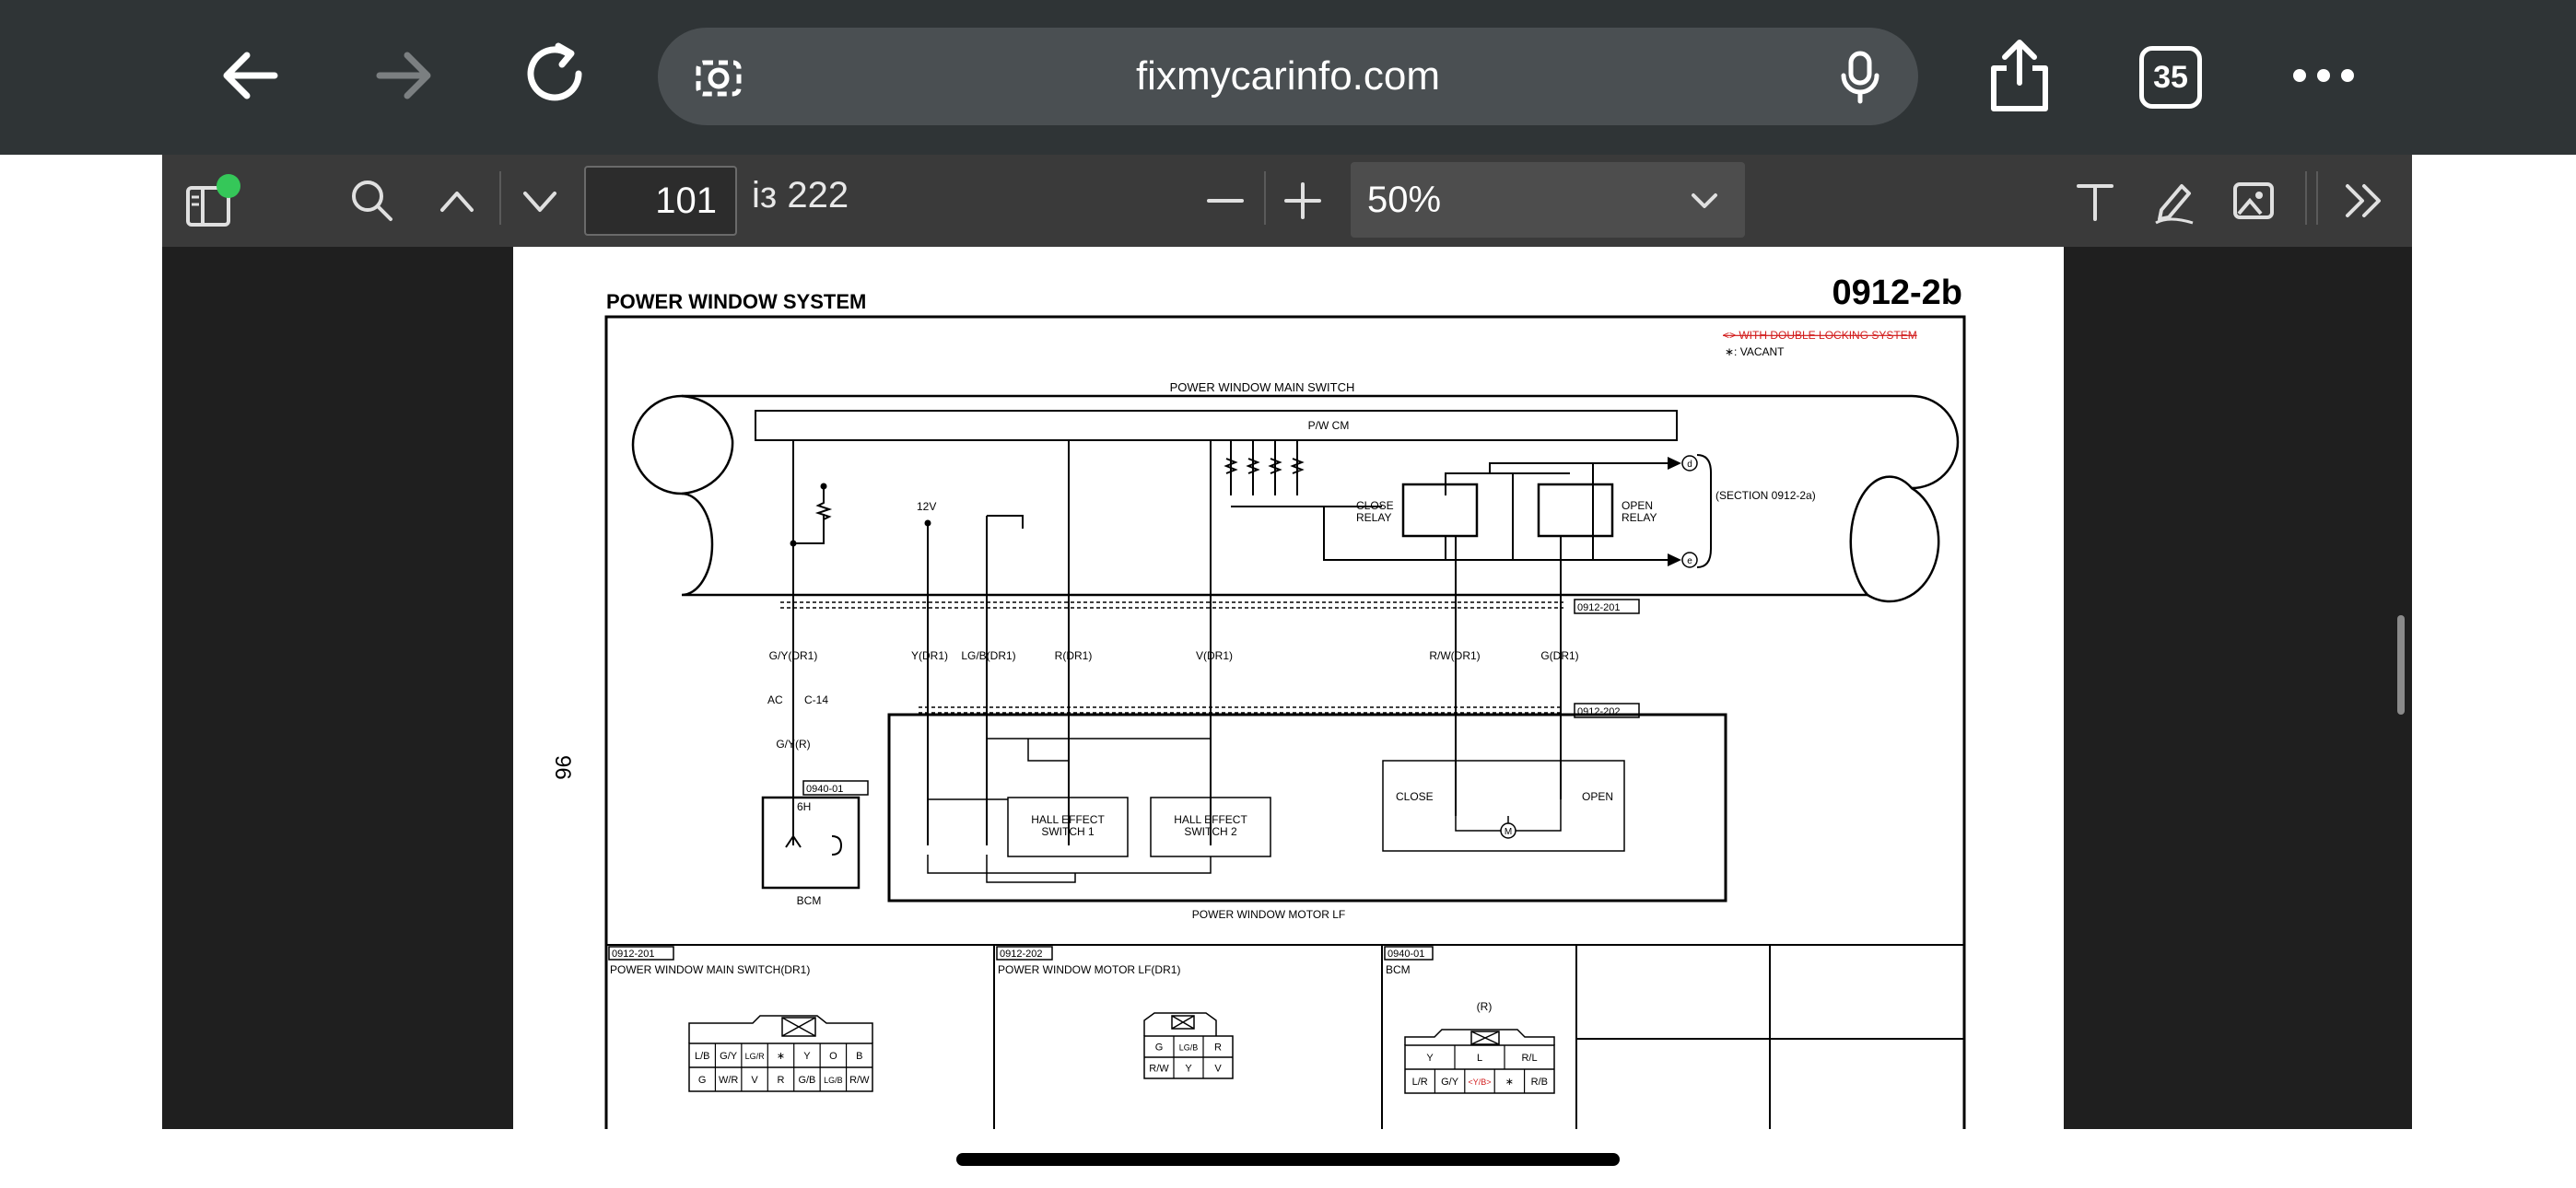 The height and width of the screenshot is (1188, 2576). Describe the element at coordinates (2364, 201) in the screenshot. I see `more-tools-icon` at that location.